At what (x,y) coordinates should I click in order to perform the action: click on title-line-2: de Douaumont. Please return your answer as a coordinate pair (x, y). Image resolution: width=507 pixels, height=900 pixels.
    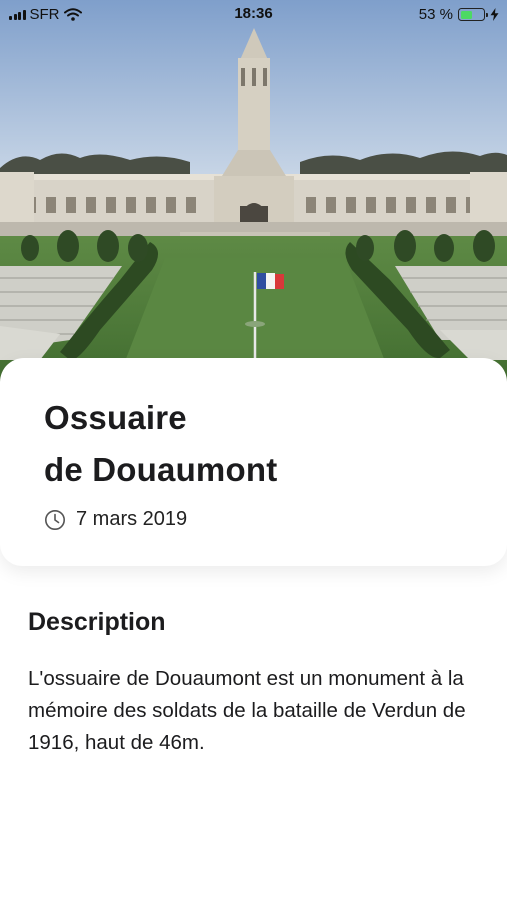
    Looking at the image, I should click on (161, 469).